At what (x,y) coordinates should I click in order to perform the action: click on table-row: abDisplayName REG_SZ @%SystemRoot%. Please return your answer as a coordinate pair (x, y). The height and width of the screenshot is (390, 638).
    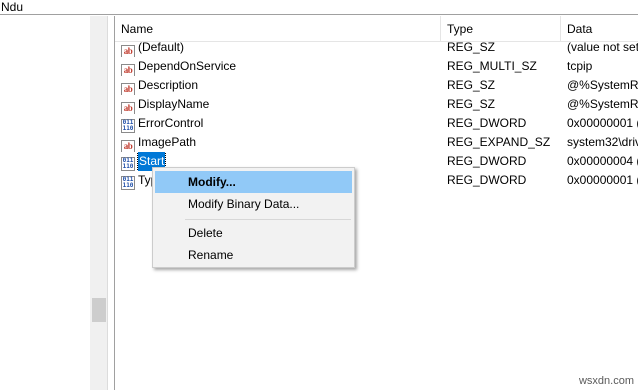
    Looking at the image, I should click on (376, 104).